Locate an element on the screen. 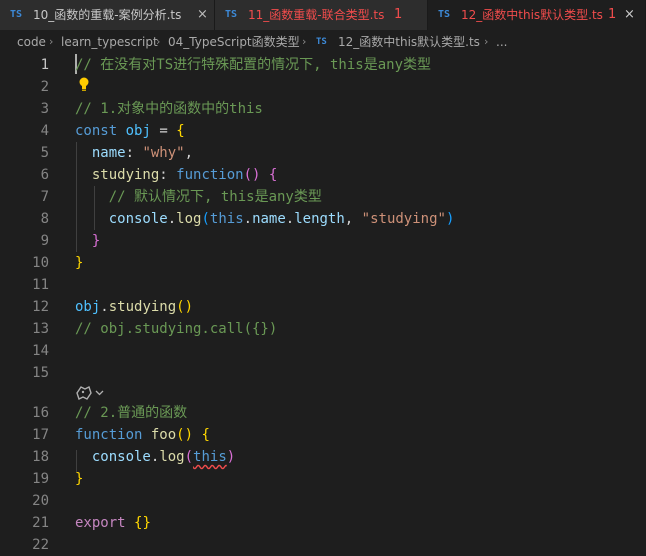 This screenshot has height=556, width=646. code-line-17: function foo() { is located at coordinates (142, 435).